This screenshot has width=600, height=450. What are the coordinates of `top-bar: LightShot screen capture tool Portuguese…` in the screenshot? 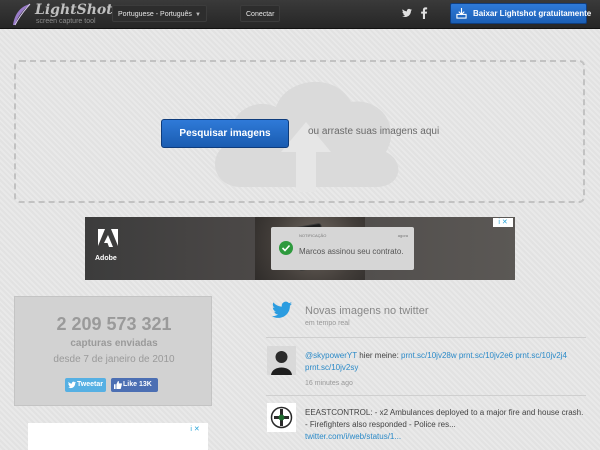 It's located at (300, 14).